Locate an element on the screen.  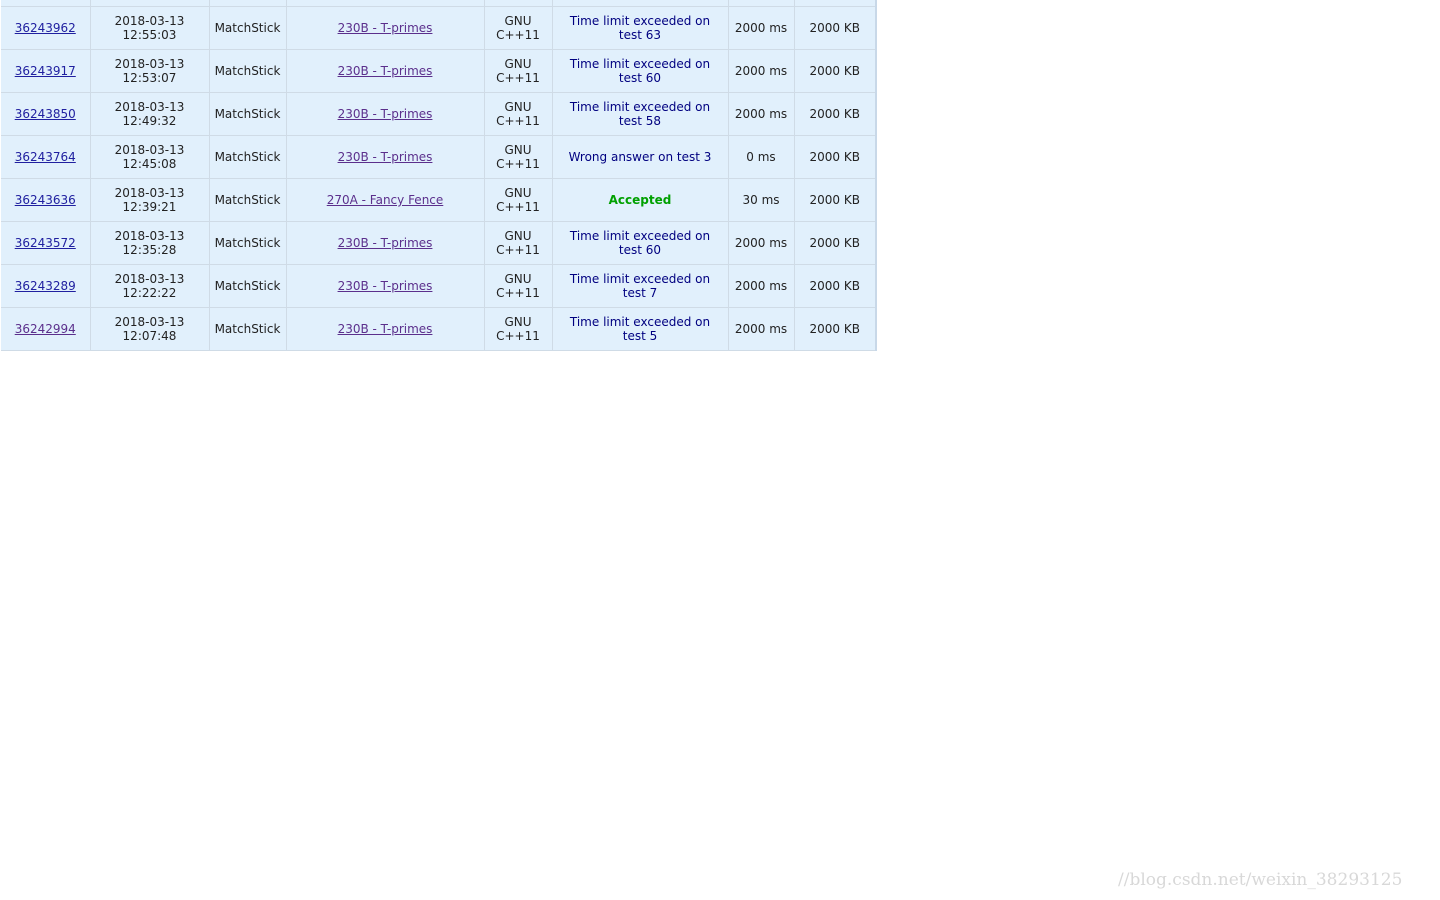
submission-id-cell: 36243289 is located at coordinates (46, 286).